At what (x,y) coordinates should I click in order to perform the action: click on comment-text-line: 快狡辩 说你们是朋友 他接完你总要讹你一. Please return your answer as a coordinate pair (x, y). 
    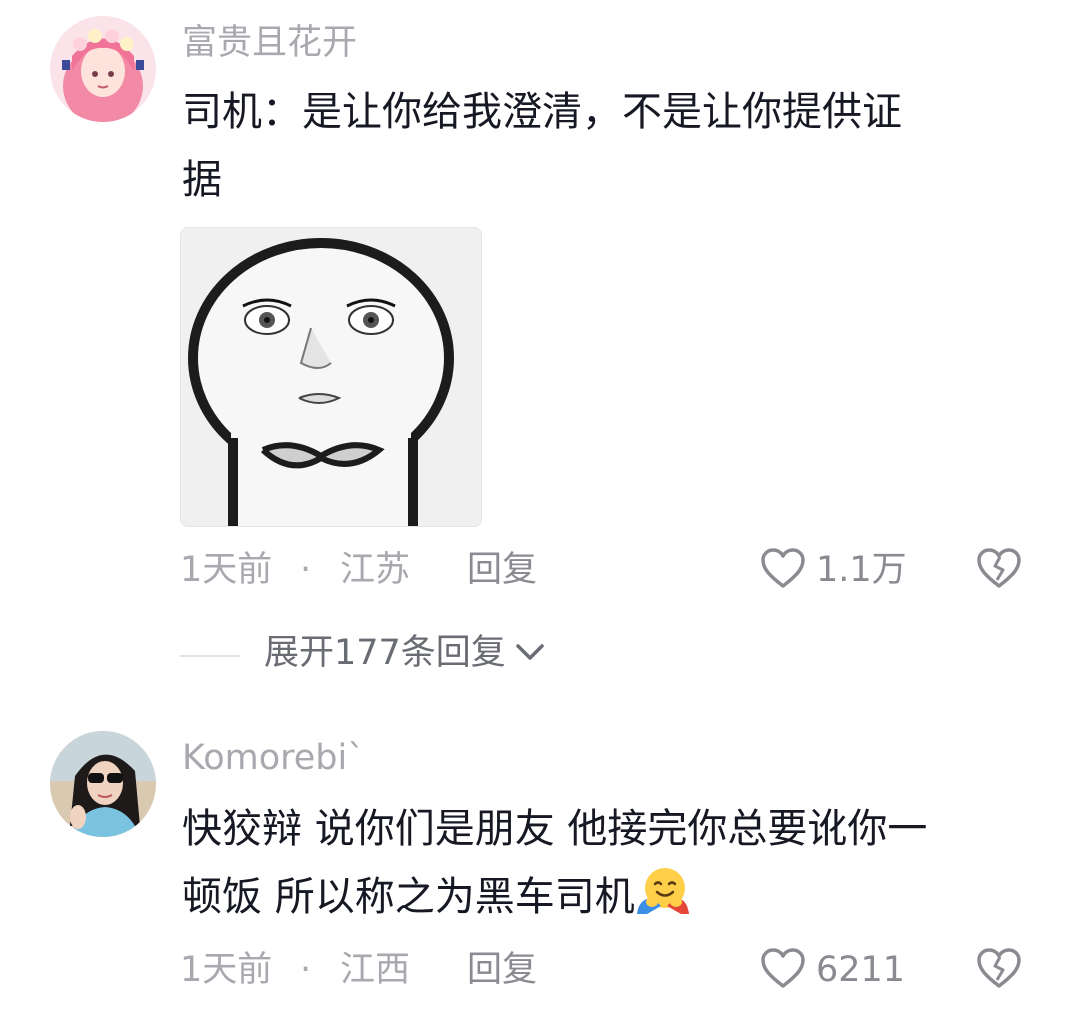
    Looking at the image, I should click on (555, 829).